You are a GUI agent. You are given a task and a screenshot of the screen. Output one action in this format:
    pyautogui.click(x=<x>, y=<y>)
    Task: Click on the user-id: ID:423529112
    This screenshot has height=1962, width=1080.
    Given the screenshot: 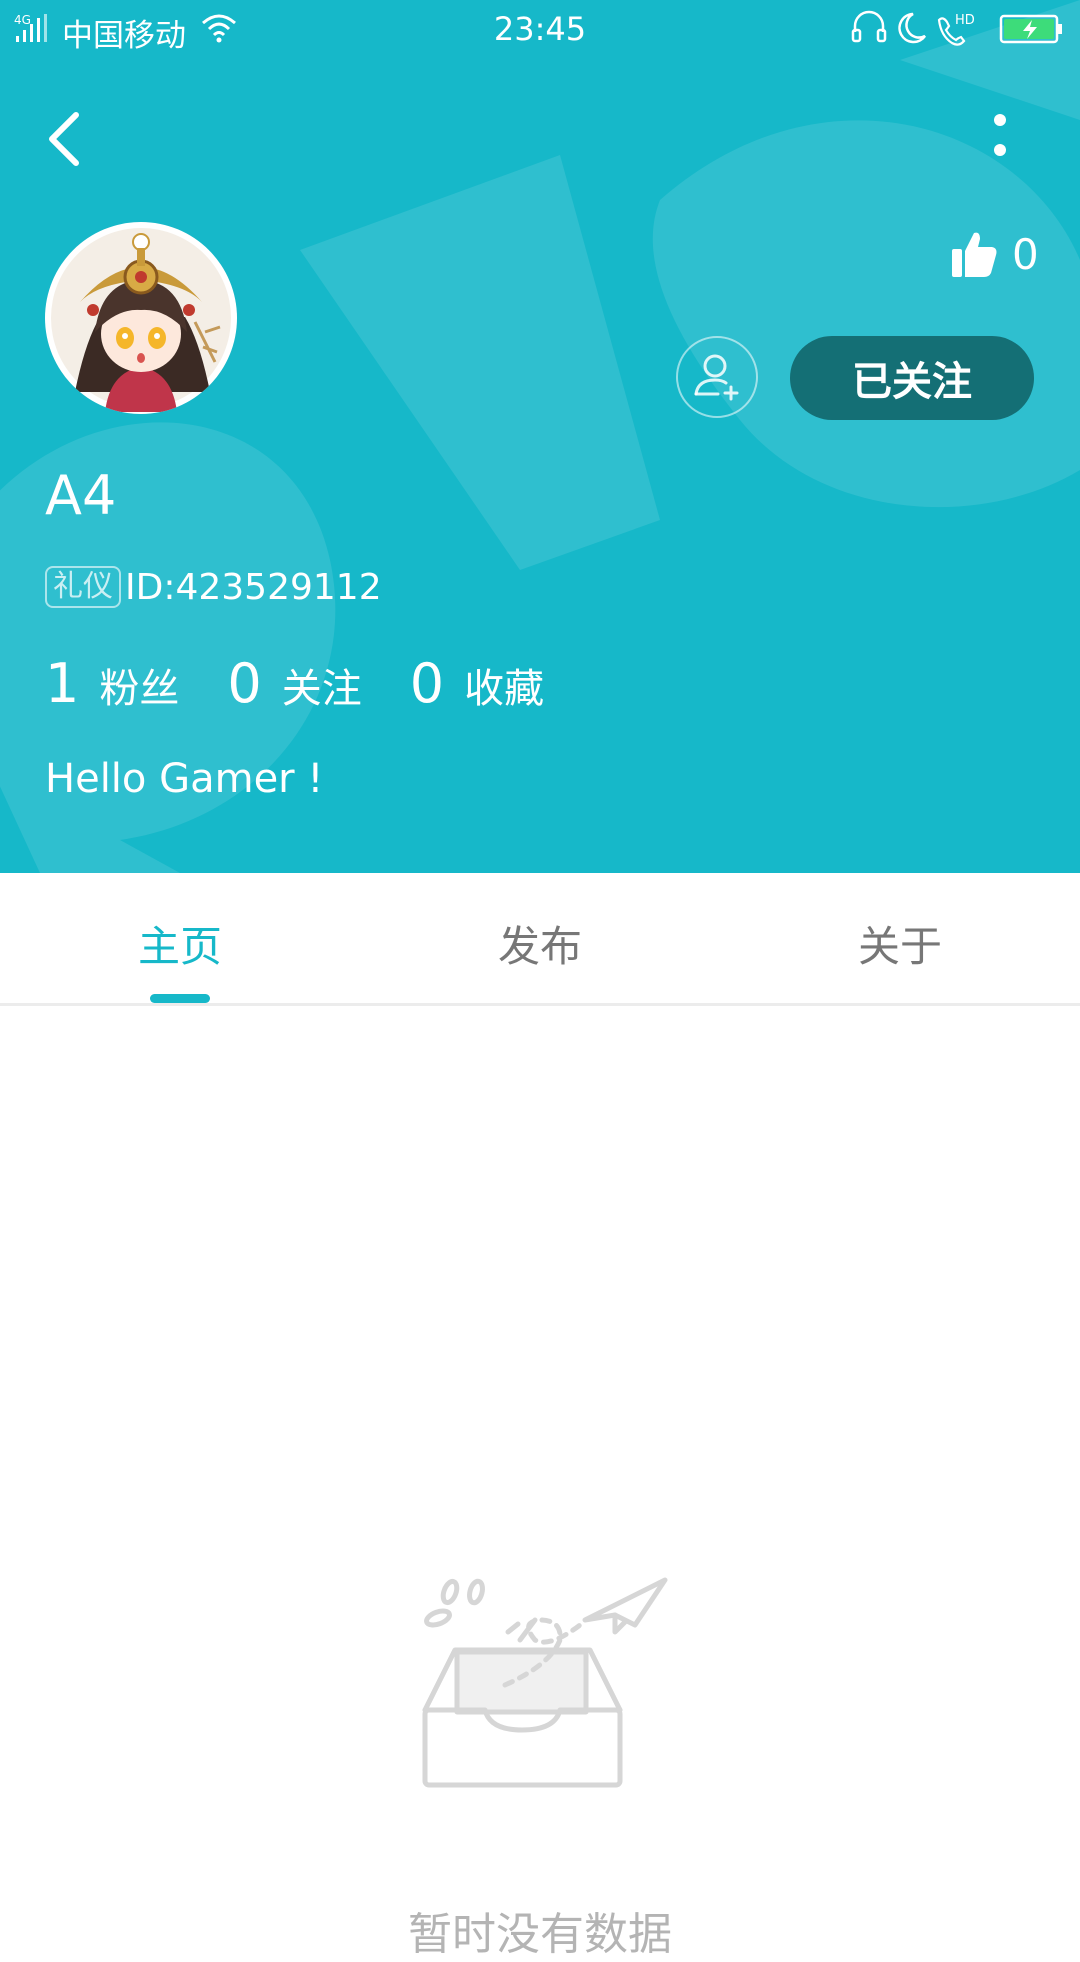 What is the action you would take?
    pyautogui.click(x=253, y=587)
    